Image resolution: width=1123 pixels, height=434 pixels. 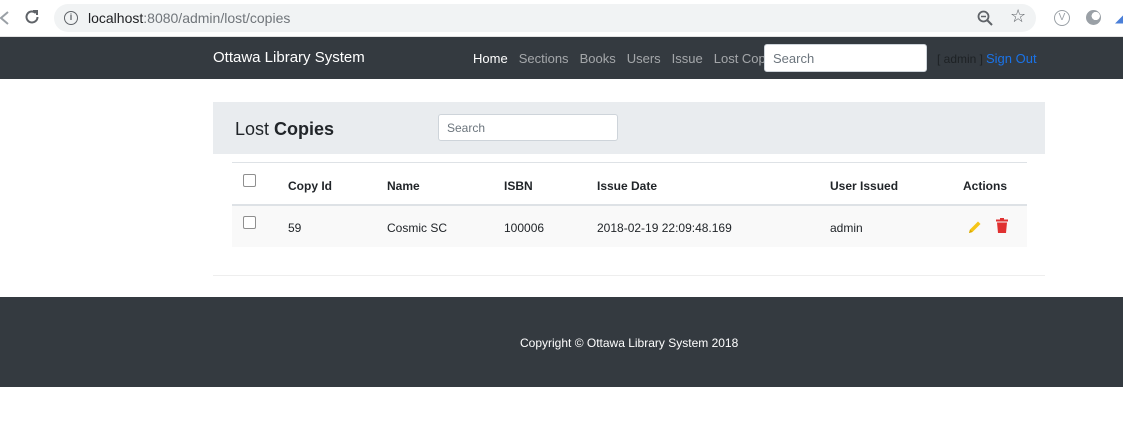 I want to click on page-title-copies: Copies, so click(x=304, y=129).